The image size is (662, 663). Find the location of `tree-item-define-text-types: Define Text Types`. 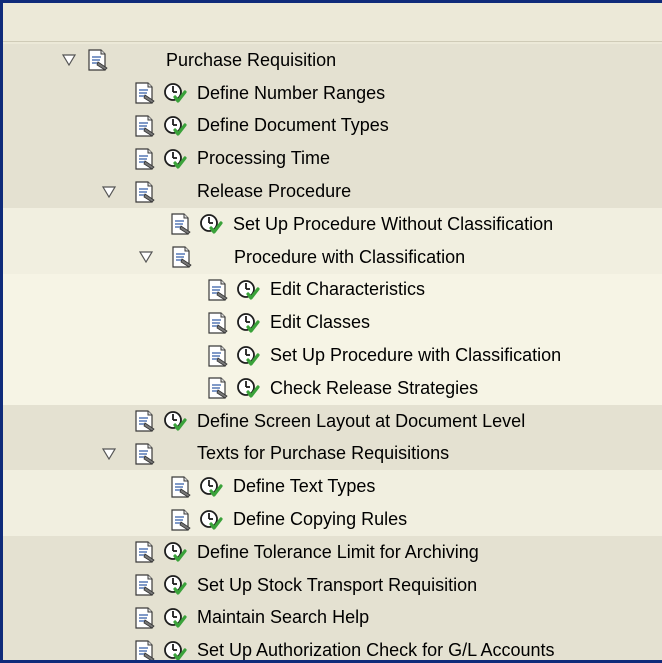

tree-item-define-text-types: Define Text Types is located at coordinates (332, 487).